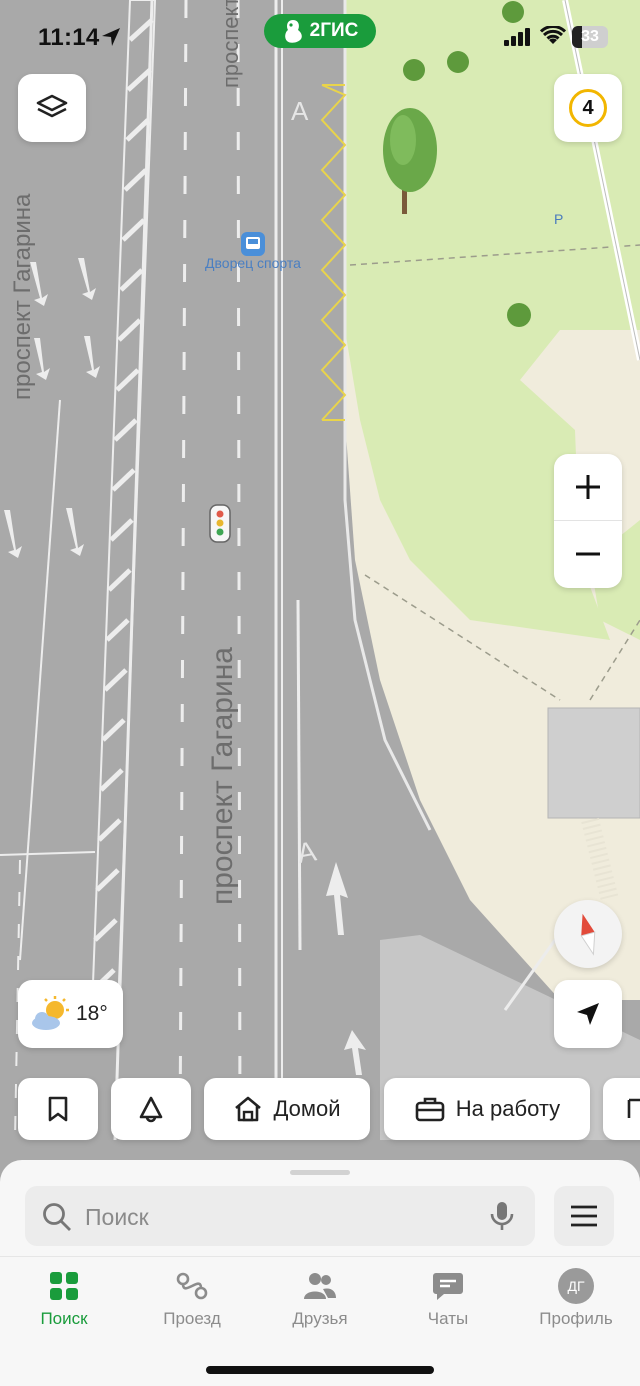  I want to click on chat-icon, so click(448, 1286).